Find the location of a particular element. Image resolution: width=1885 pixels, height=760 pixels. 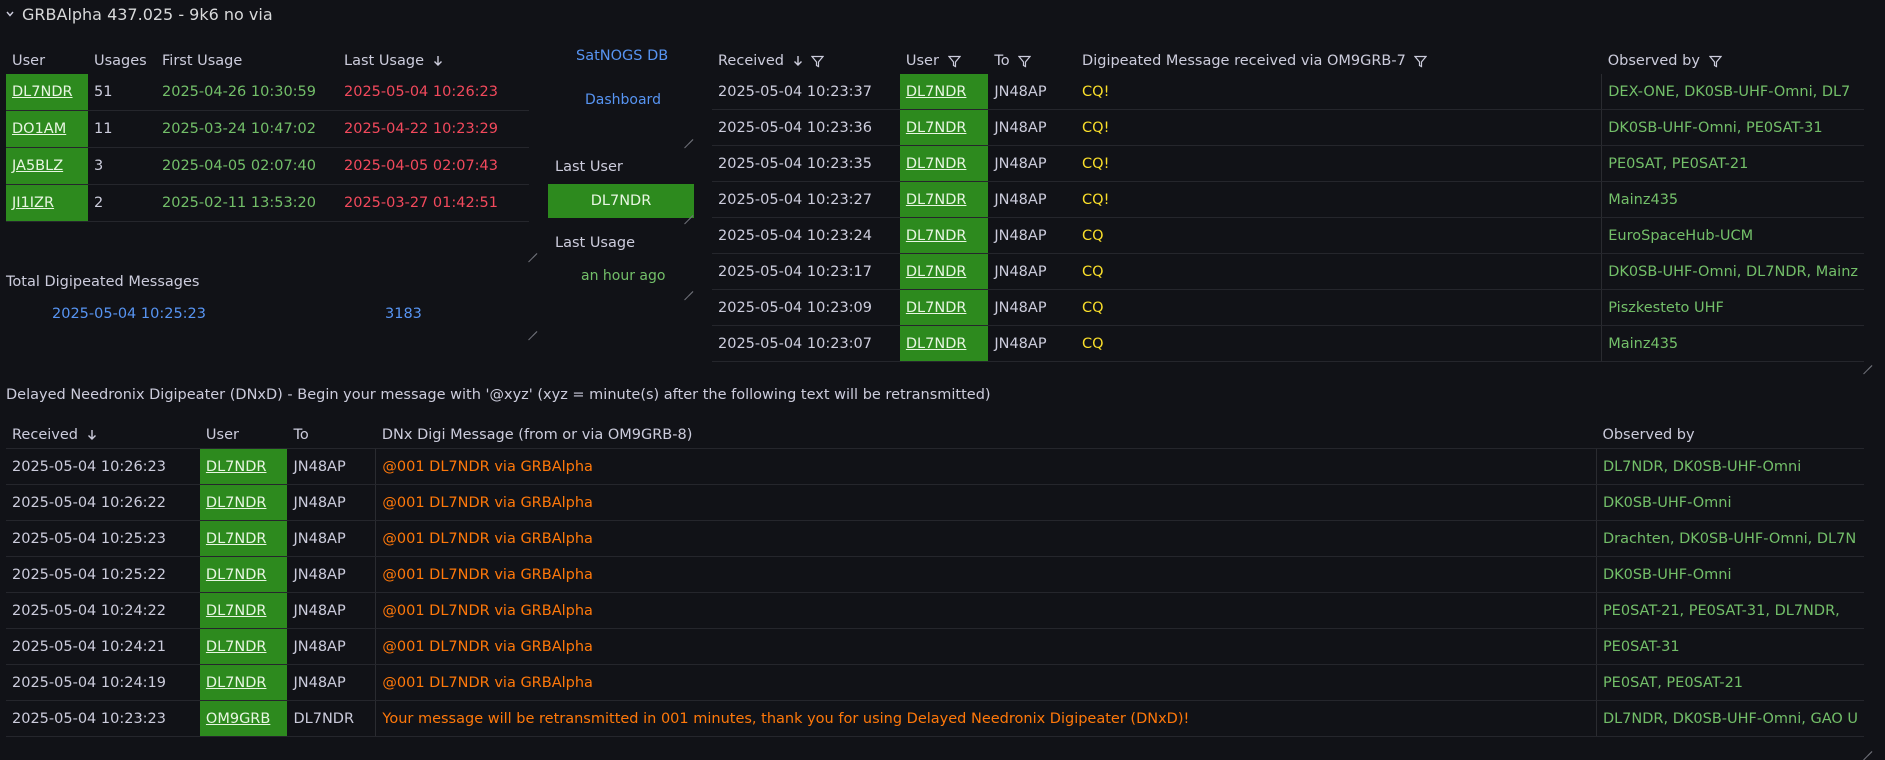

received-cell: 2025-05-04 10:23:23 is located at coordinates (103, 718).